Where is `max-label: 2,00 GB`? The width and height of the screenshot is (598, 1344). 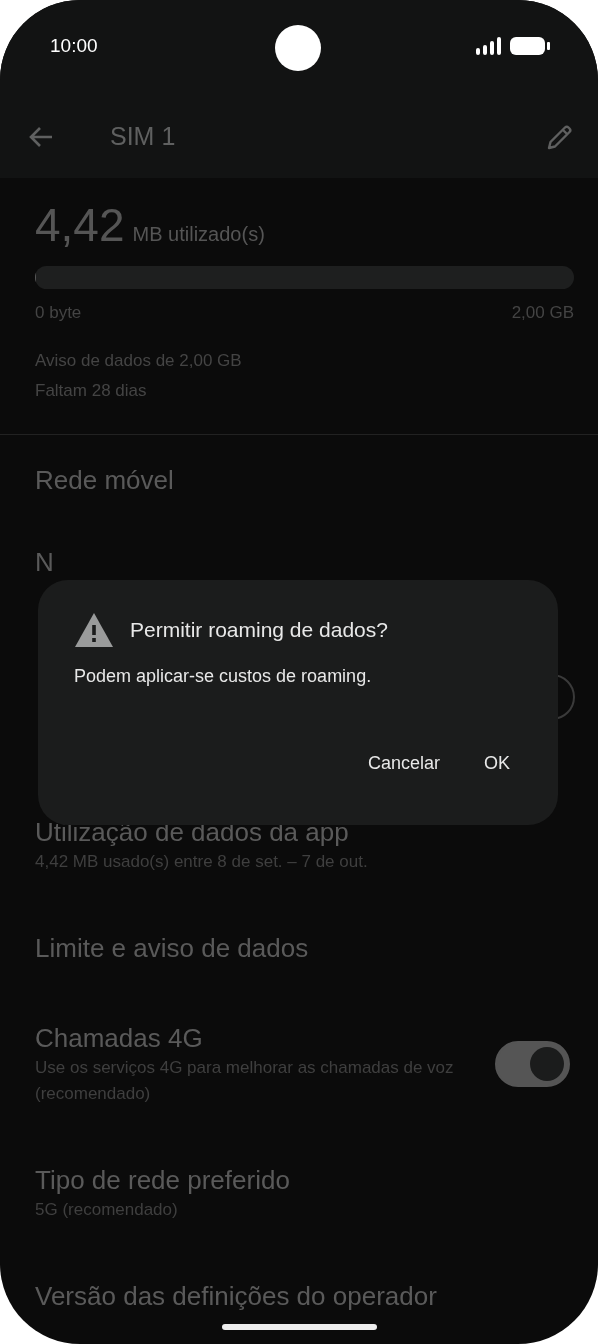 max-label: 2,00 GB is located at coordinates (542, 313).